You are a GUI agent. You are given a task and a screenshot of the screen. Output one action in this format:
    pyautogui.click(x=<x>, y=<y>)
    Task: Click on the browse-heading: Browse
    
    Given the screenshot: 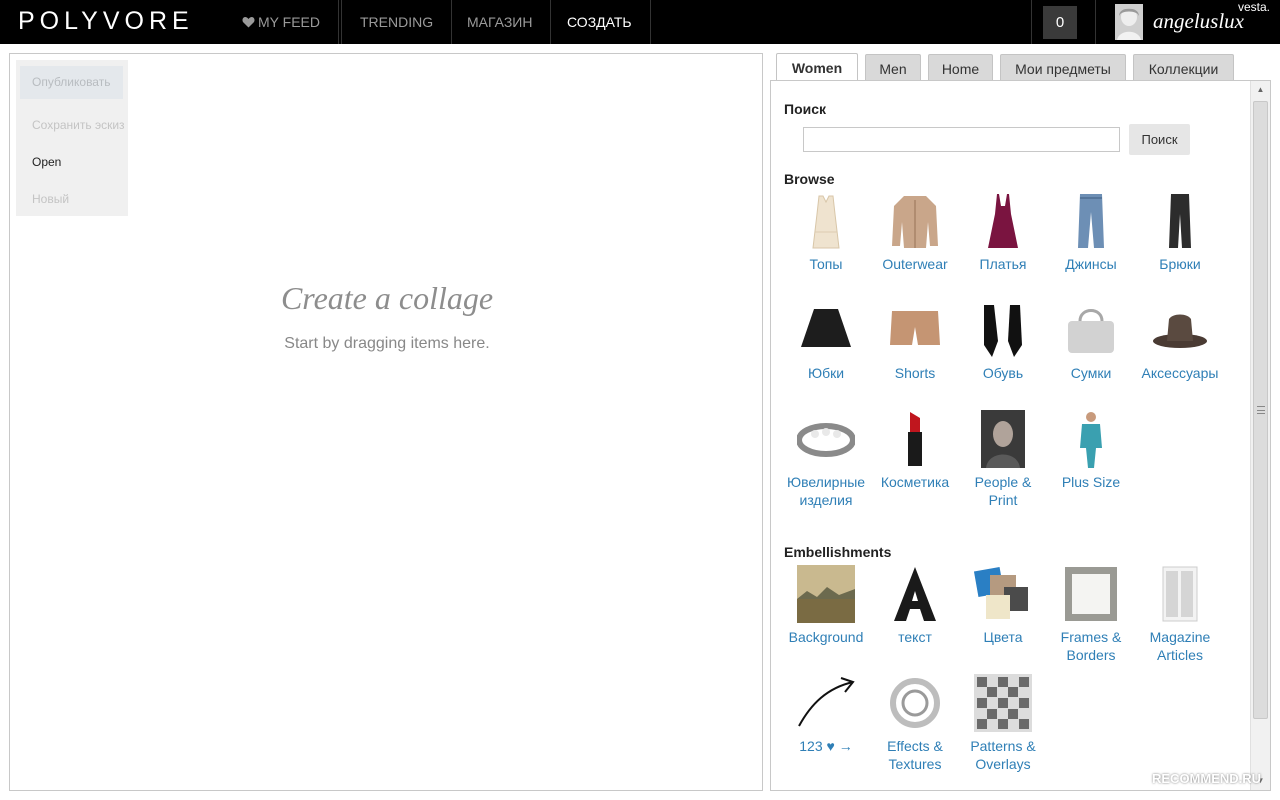 What is the action you would take?
    pyautogui.click(x=809, y=179)
    